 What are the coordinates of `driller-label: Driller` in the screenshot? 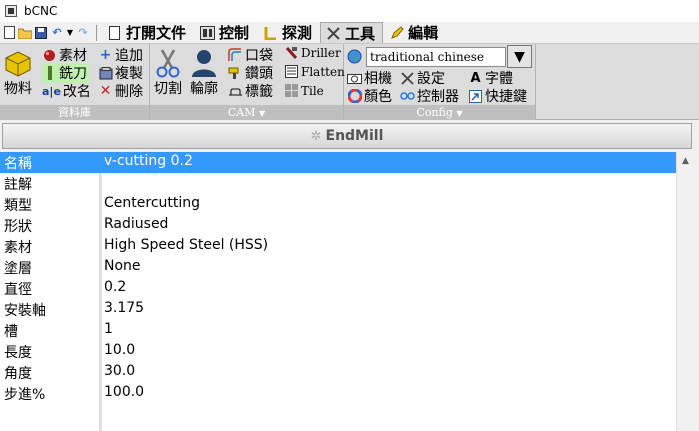 It's located at (321, 52).